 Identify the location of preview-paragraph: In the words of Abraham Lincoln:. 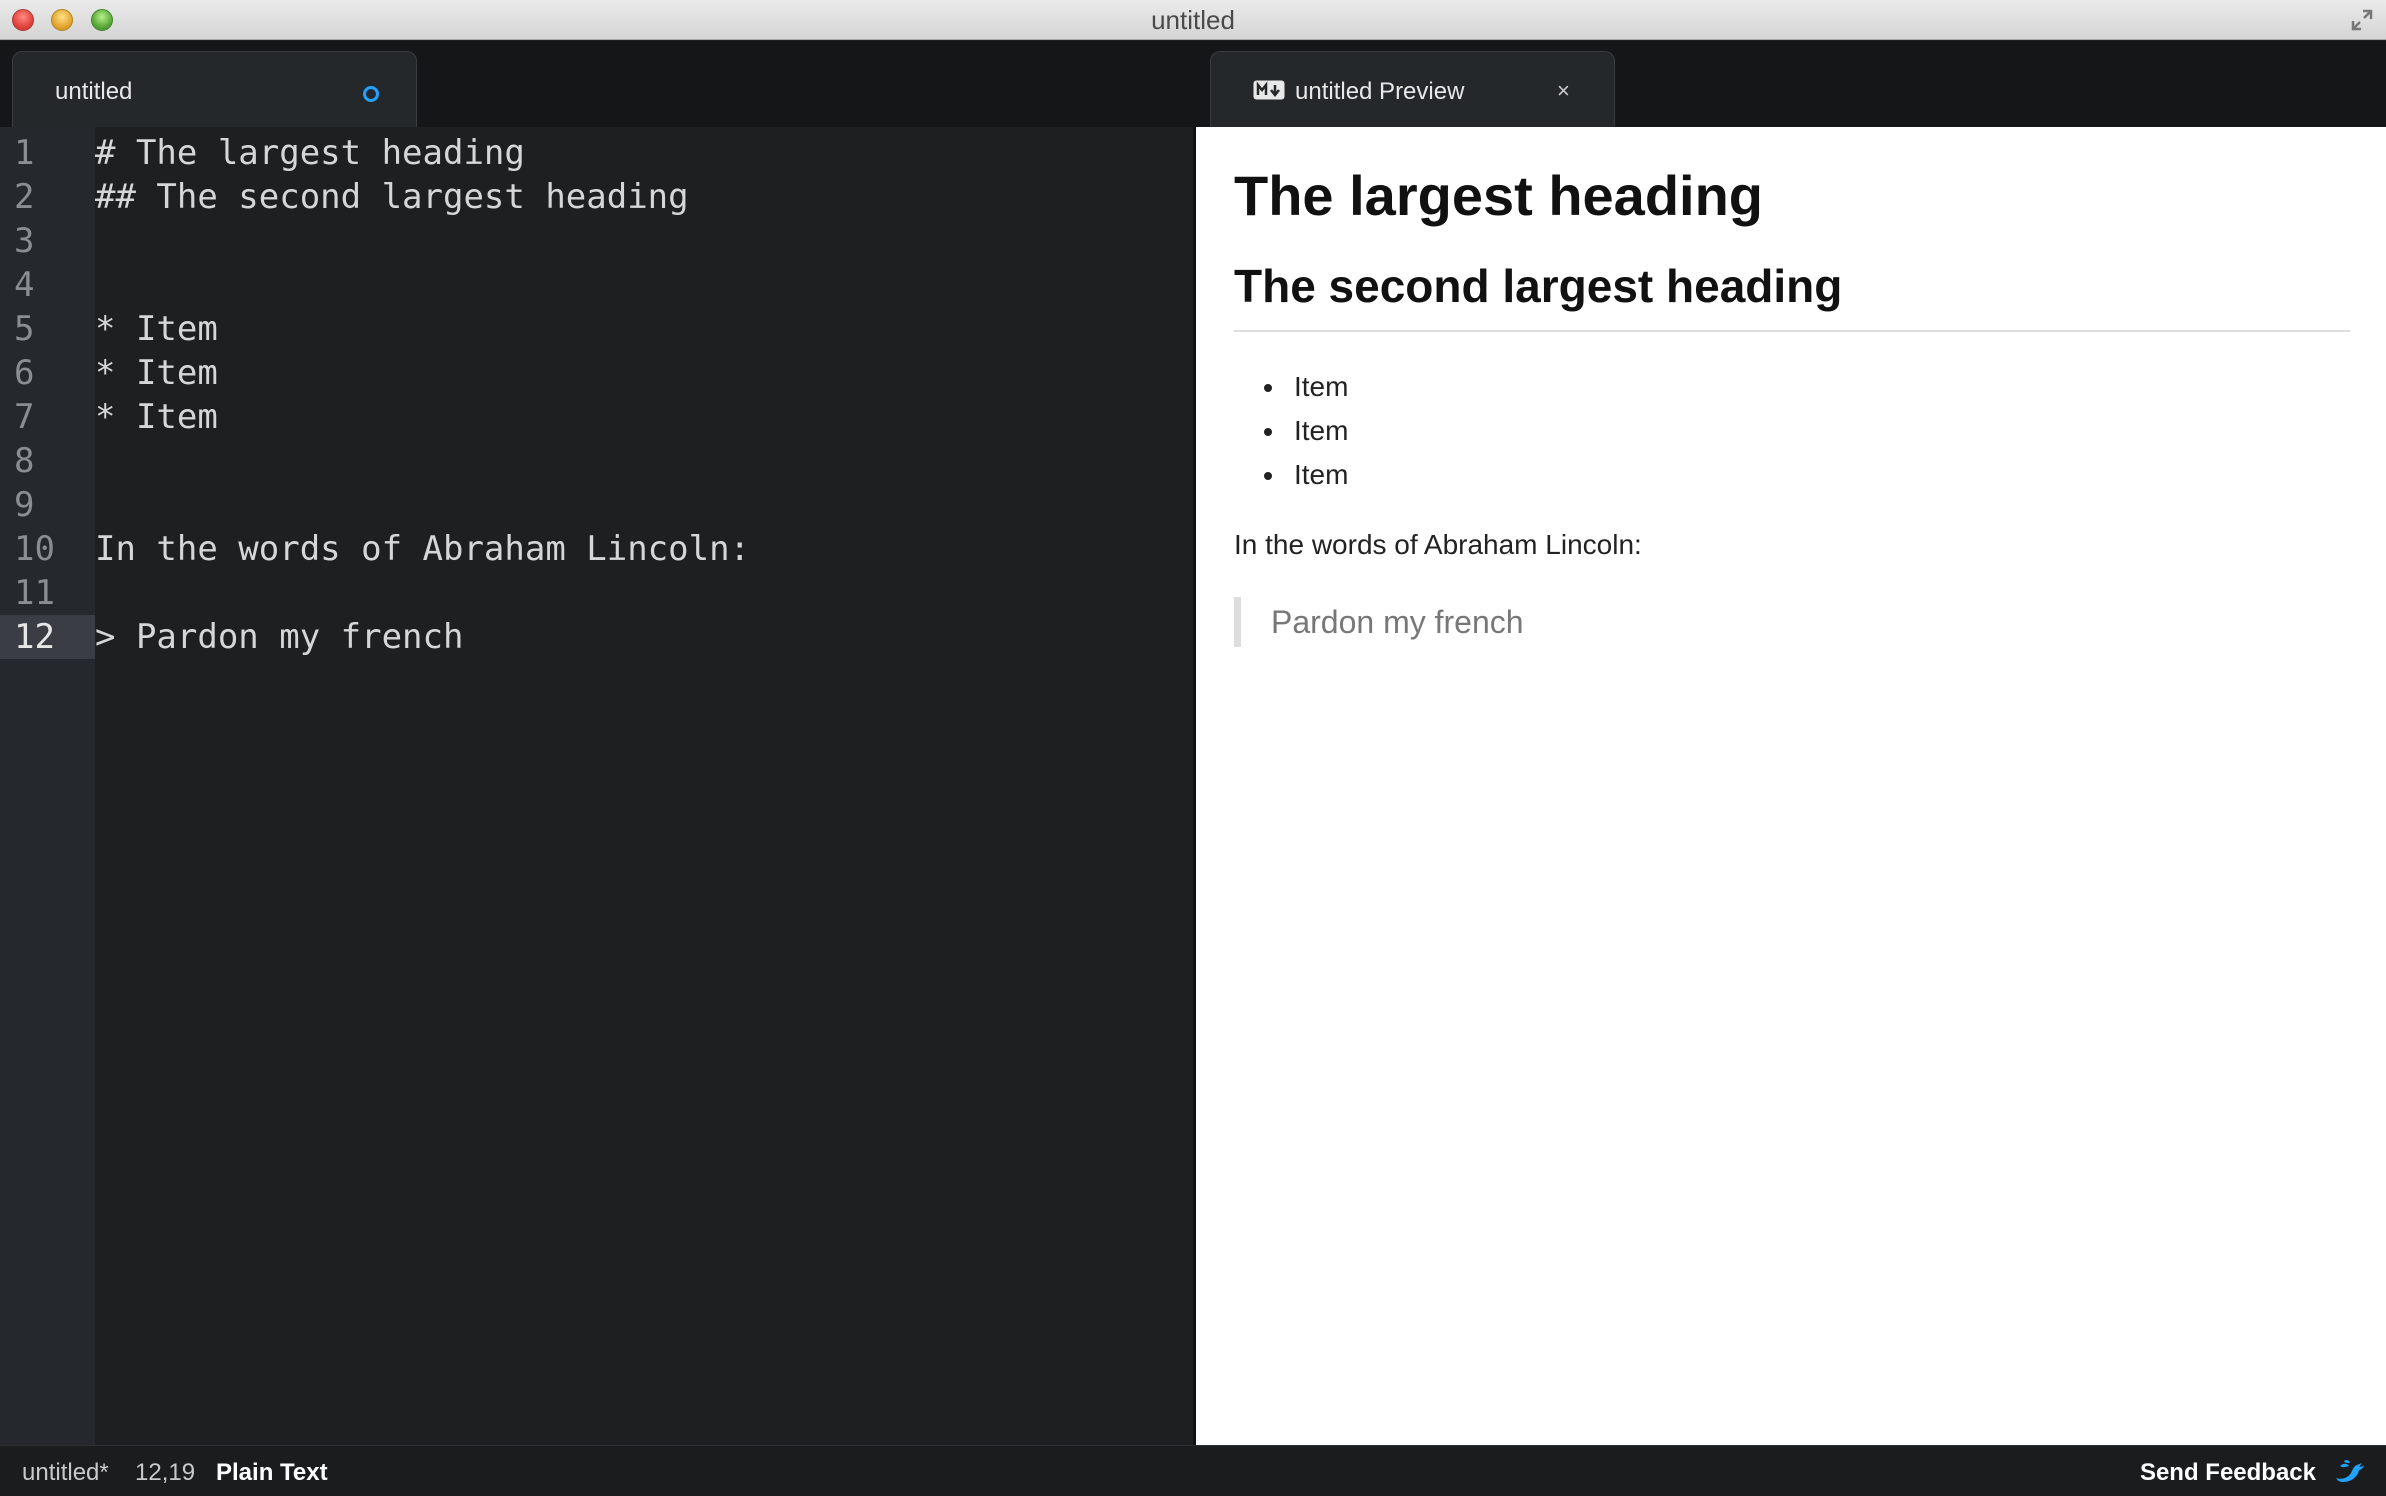
(1438, 544).